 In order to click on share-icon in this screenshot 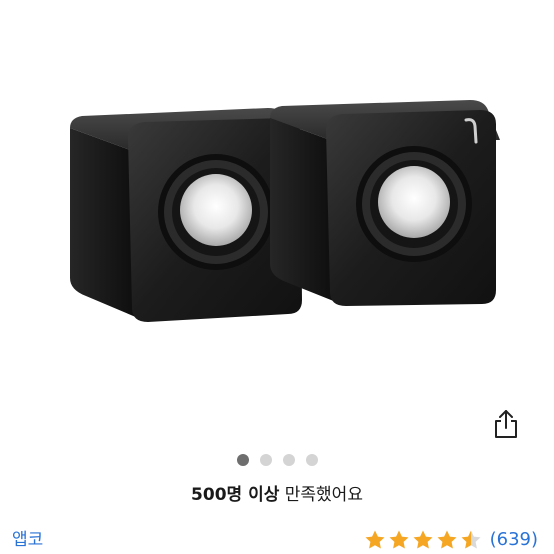, I will do `click(506, 424)`.